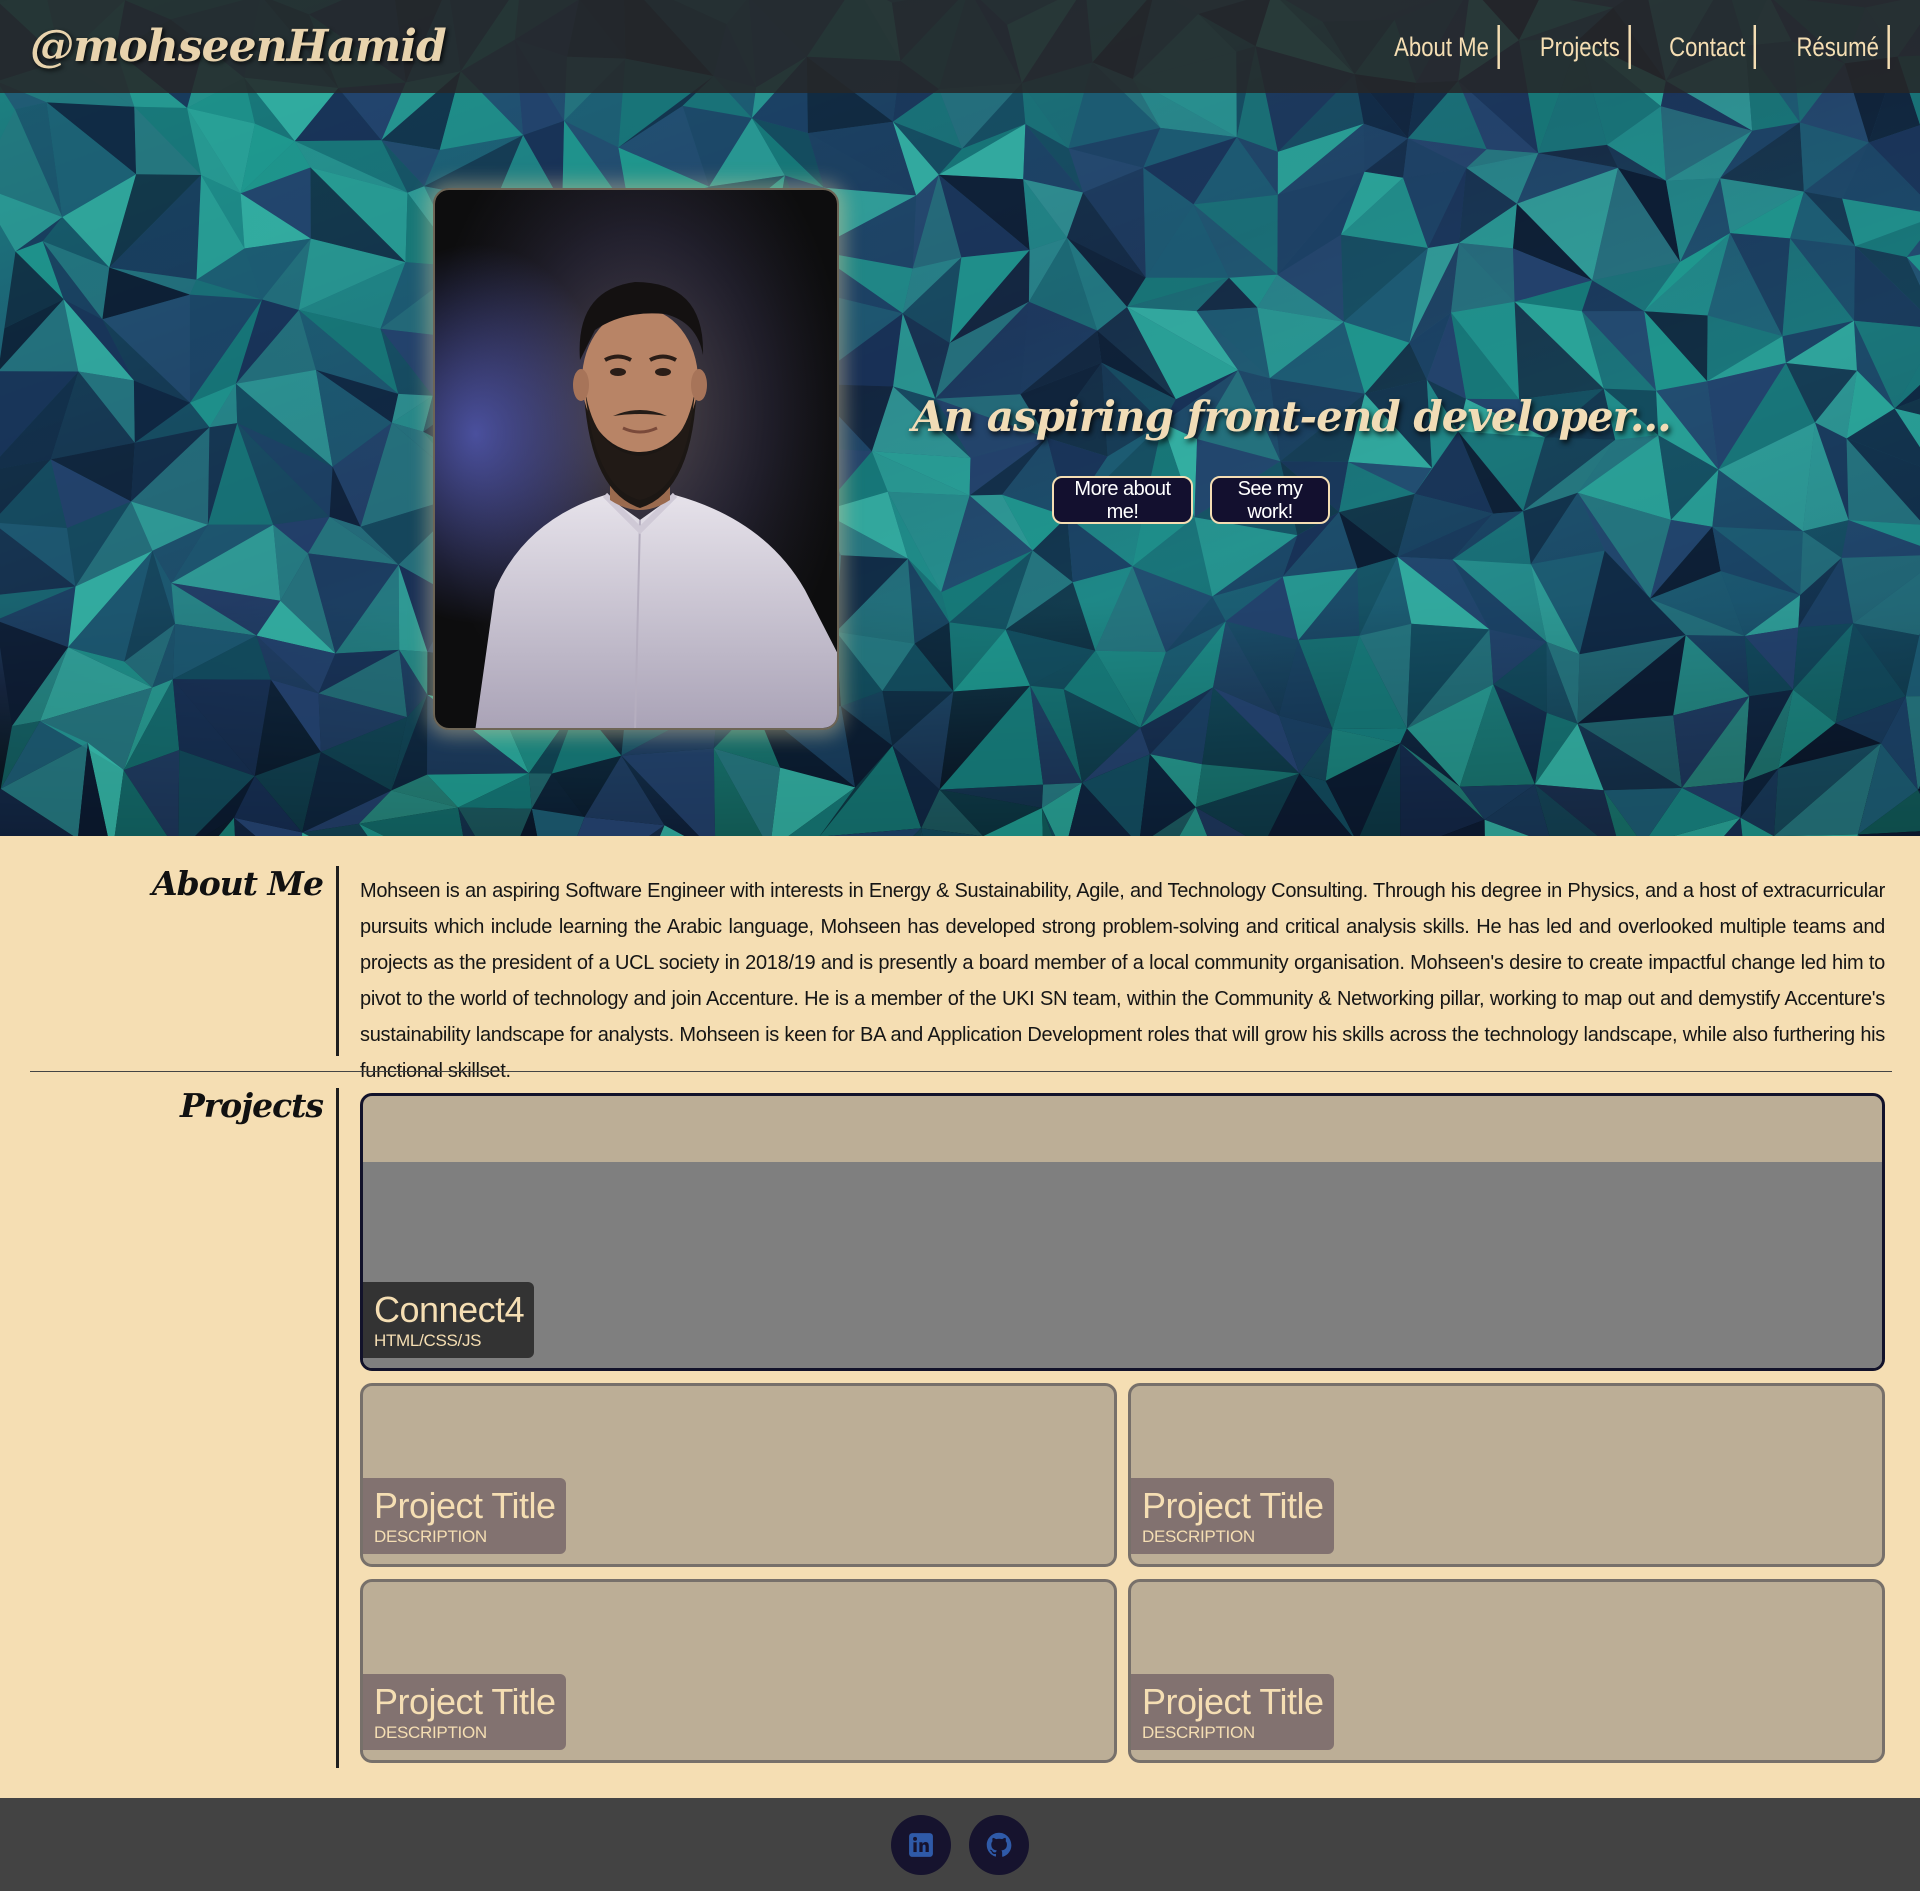 This screenshot has width=1920, height=1891. Describe the element at coordinates (337, 1428) in the screenshot. I see `projects-divider` at that location.